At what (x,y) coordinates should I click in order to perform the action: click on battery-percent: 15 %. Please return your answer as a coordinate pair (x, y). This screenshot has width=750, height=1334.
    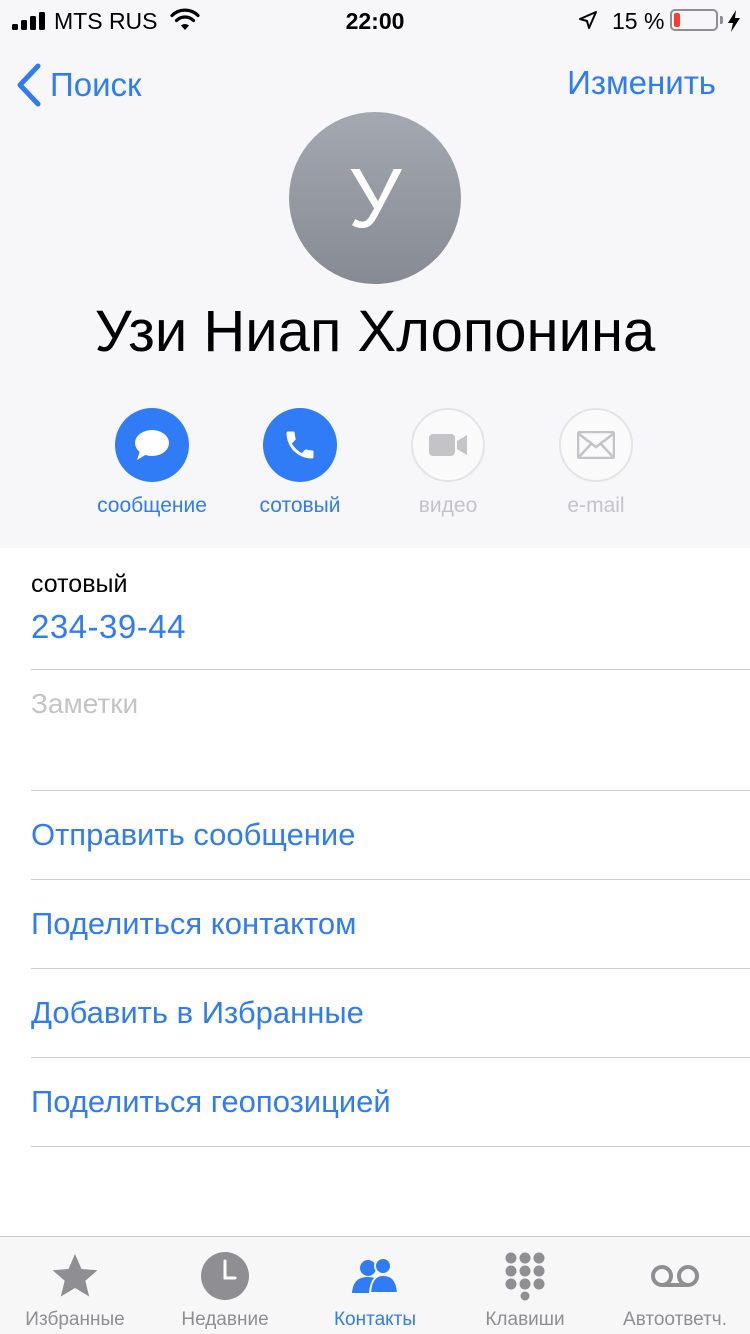
    Looking at the image, I should click on (638, 21).